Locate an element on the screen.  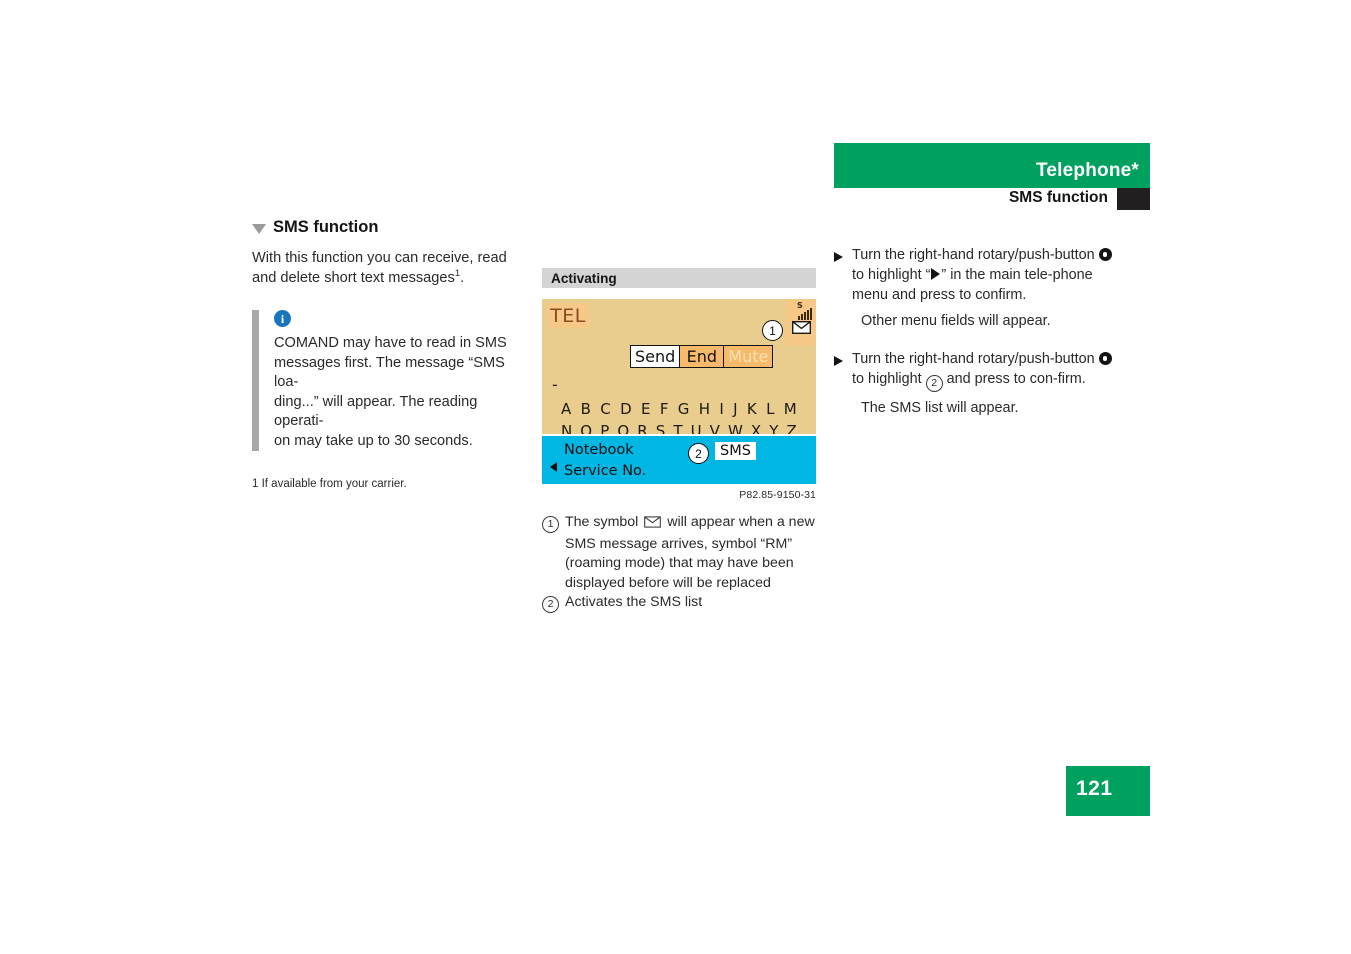
note-line-2: messages first. The message “SMS loa- is located at coordinates (389, 372).